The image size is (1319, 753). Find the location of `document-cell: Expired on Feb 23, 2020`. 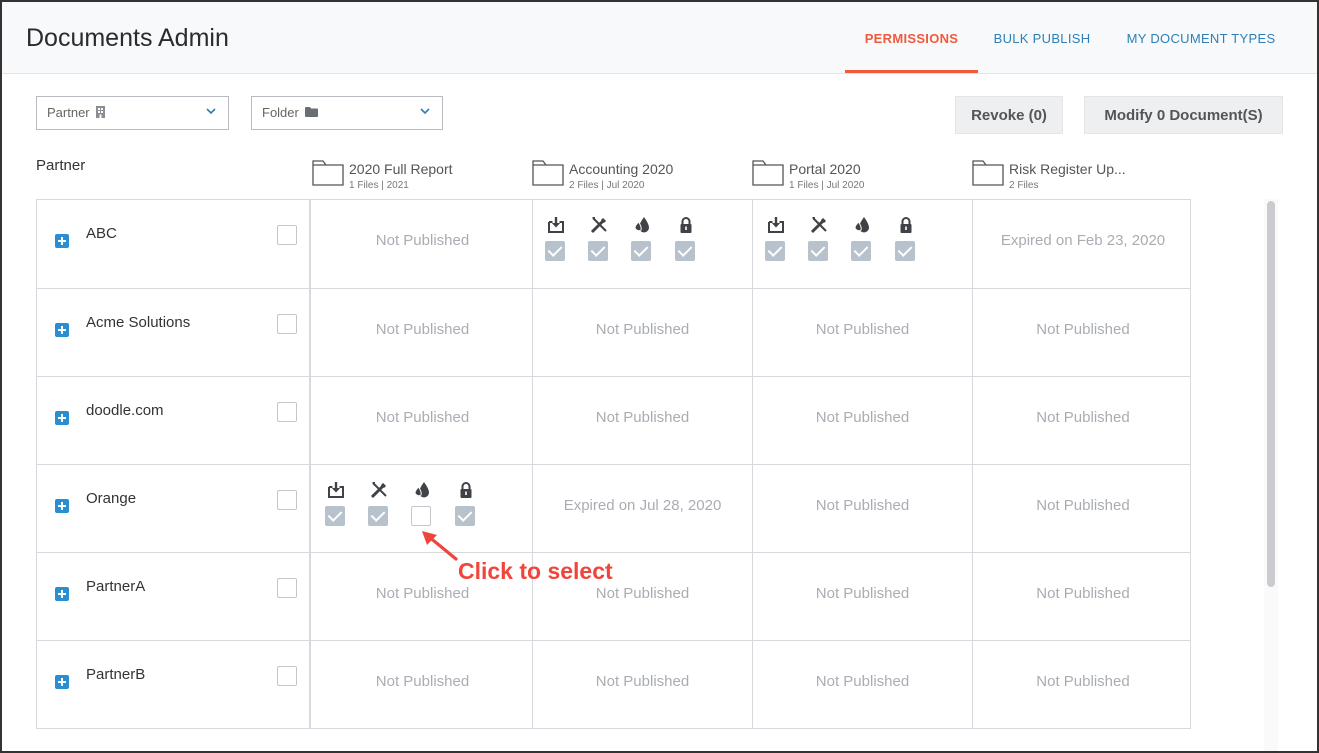

document-cell: Expired on Feb 23, 2020 is located at coordinates (1083, 244).